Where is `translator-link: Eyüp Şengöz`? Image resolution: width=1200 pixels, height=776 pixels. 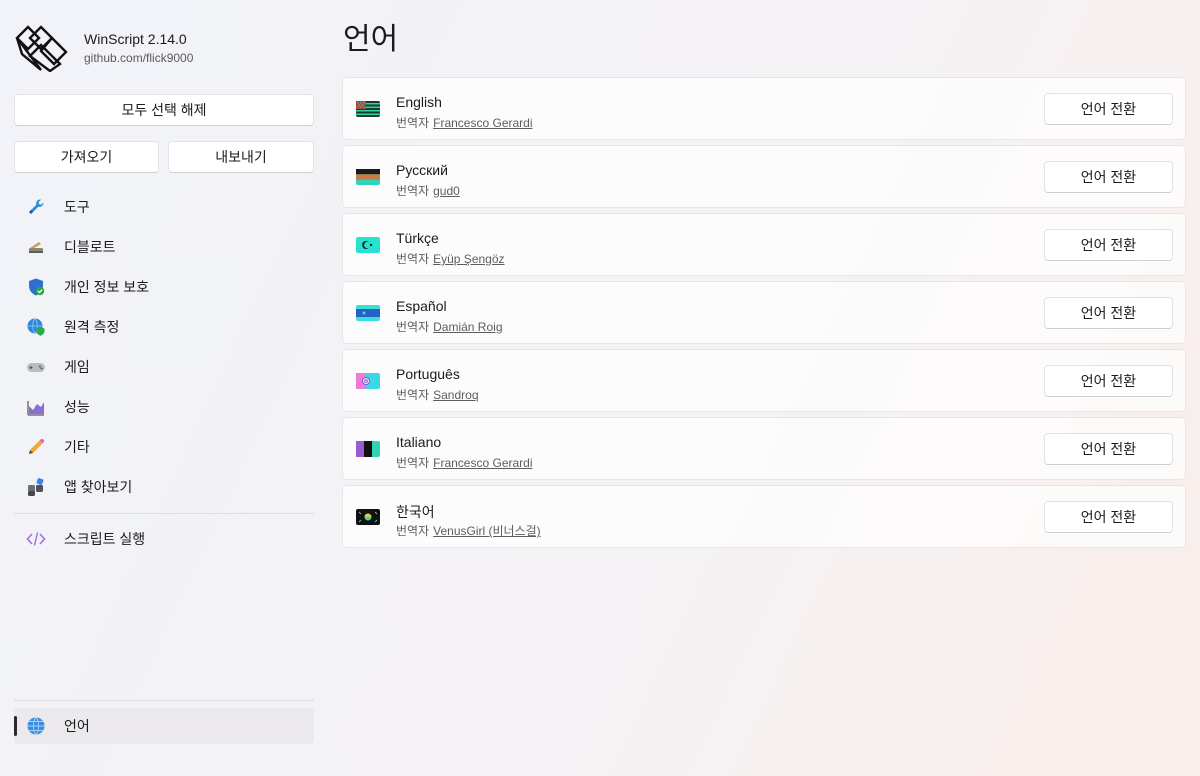
translator-link: Eyüp Şengöz is located at coordinates (468, 259).